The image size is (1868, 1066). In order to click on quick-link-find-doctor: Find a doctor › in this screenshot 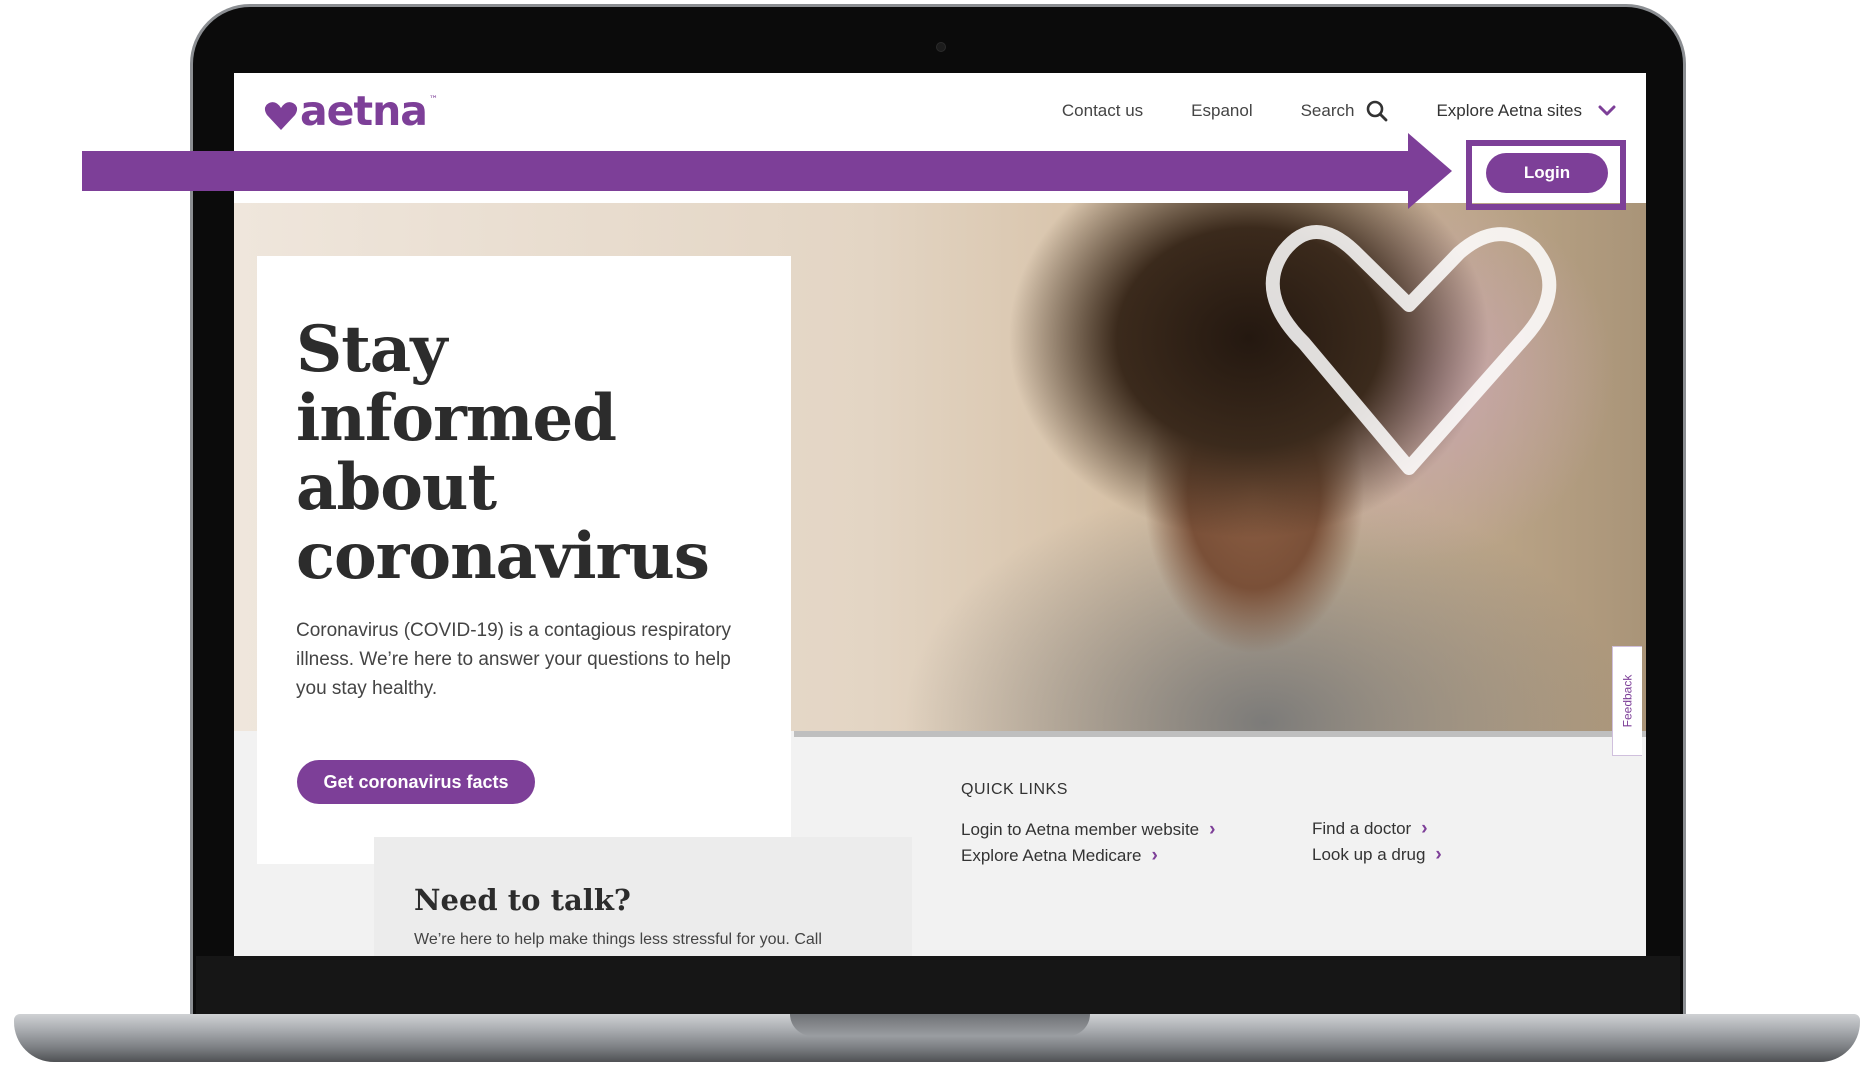, I will do `click(1370, 829)`.